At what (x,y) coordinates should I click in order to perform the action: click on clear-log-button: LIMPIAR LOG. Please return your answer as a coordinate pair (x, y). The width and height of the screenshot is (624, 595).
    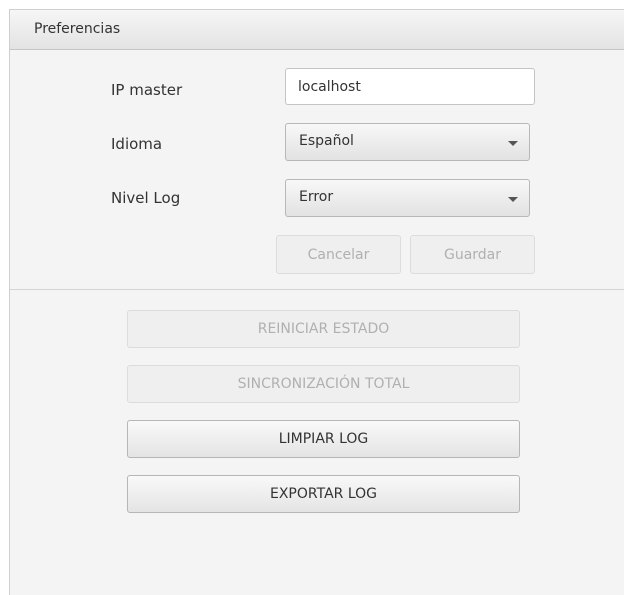
    Looking at the image, I should click on (323, 439).